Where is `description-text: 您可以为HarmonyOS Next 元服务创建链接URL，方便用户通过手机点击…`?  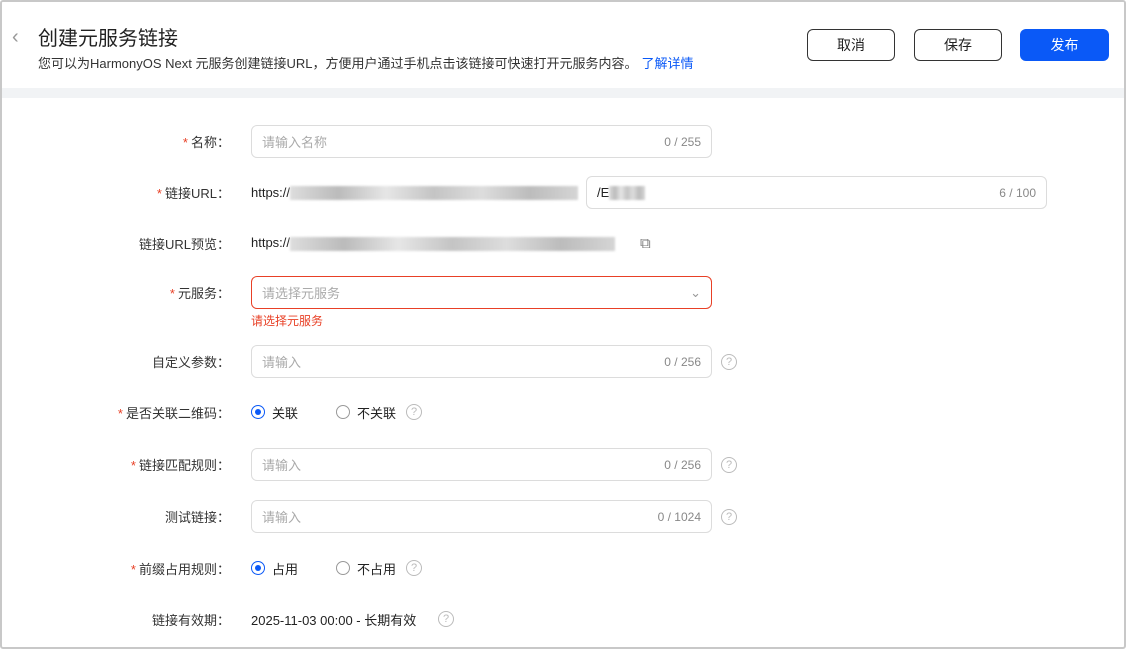
description-text: 您可以为HarmonyOS Next 元服务创建链接URL，方便用户通过手机点击… is located at coordinates (338, 63).